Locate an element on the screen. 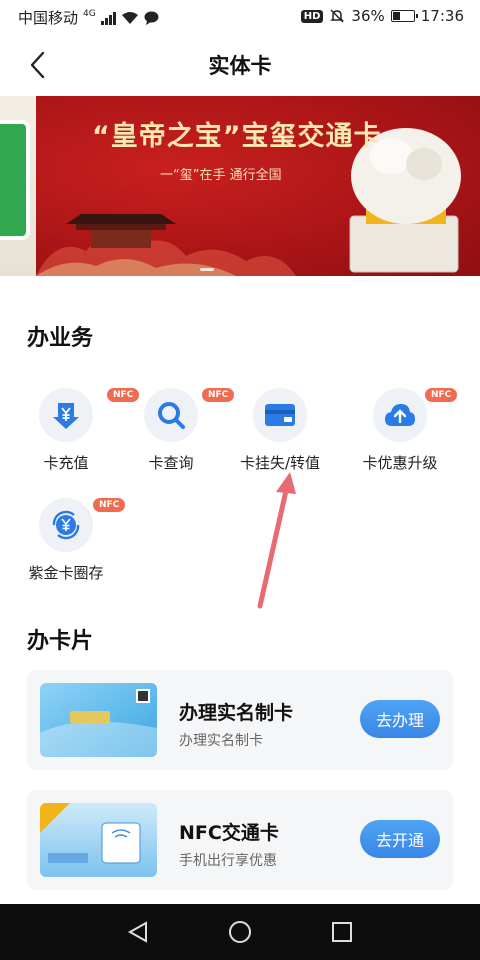 This screenshot has width=480, height=960. yuan-refresh-icon is located at coordinates (66, 525).